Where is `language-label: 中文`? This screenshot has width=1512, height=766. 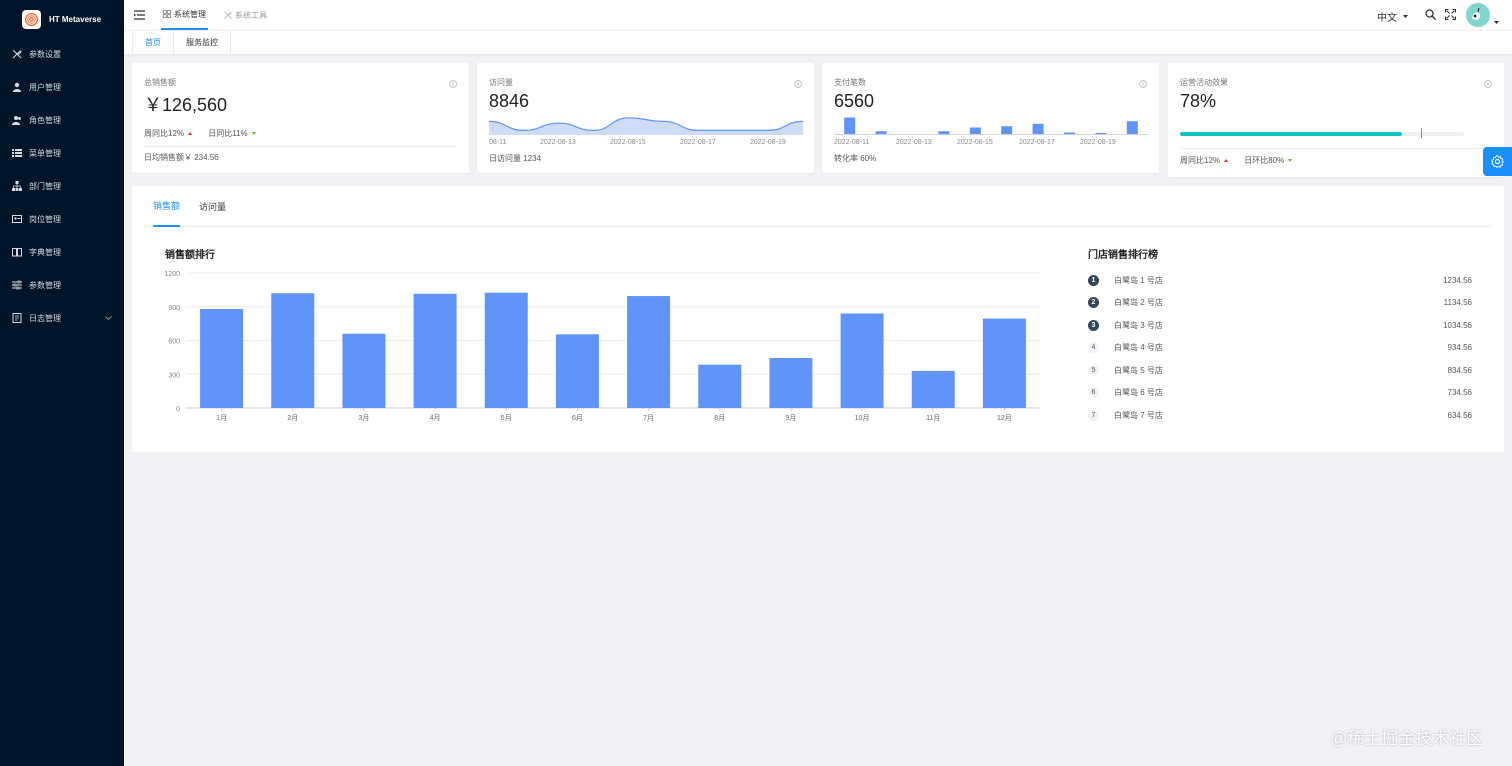 language-label: 中文 is located at coordinates (1387, 18).